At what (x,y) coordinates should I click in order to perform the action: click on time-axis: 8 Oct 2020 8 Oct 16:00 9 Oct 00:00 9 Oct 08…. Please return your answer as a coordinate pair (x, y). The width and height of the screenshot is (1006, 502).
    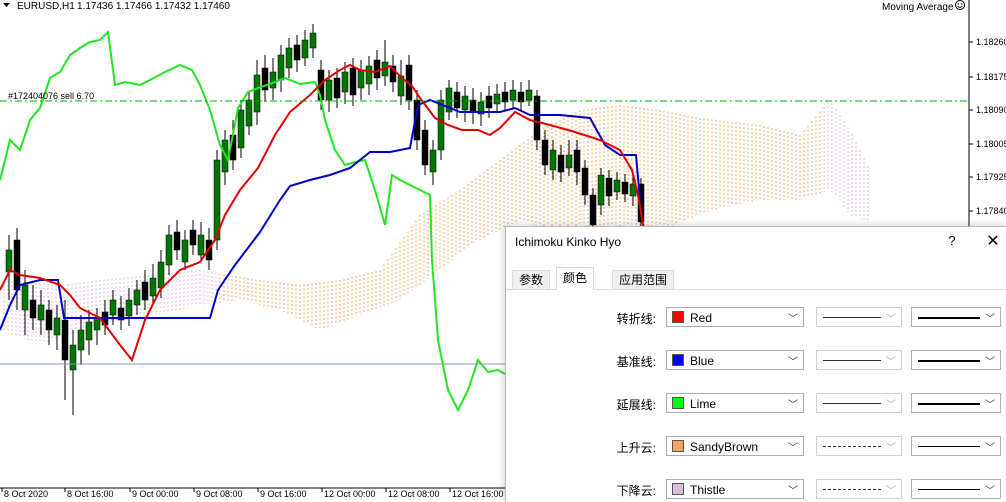
    Looking at the image, I should click on (252, 493).